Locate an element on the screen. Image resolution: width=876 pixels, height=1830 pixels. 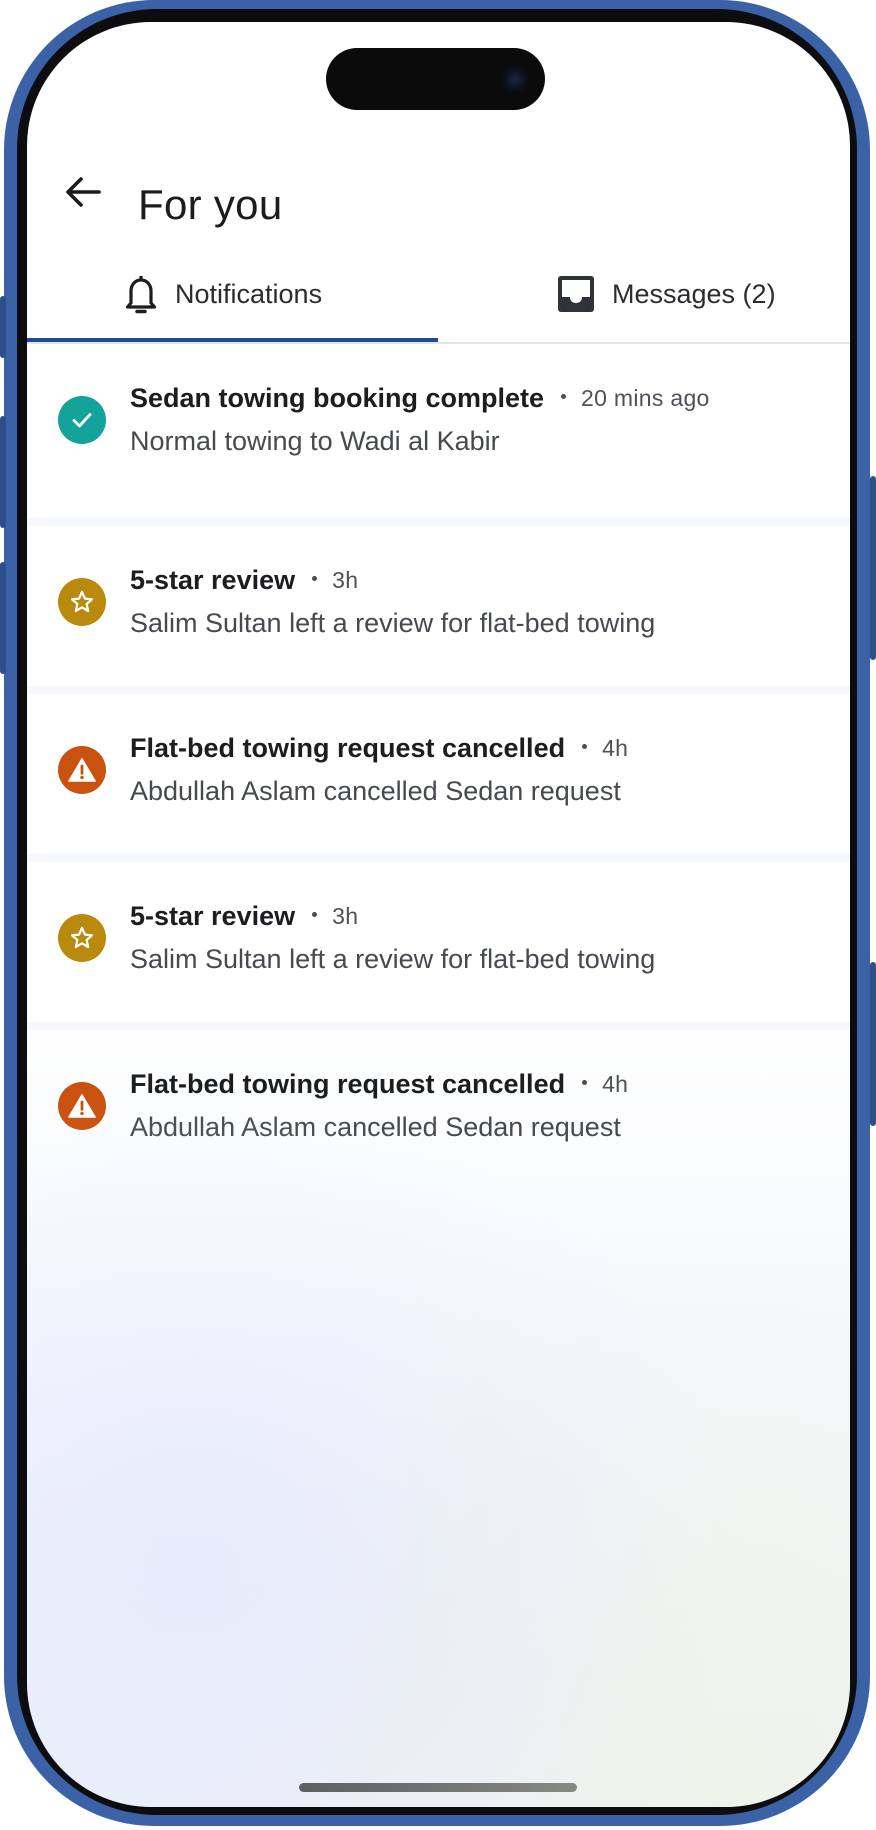
tab-notifications-label: Notifications is located at coordinates (249, 293).